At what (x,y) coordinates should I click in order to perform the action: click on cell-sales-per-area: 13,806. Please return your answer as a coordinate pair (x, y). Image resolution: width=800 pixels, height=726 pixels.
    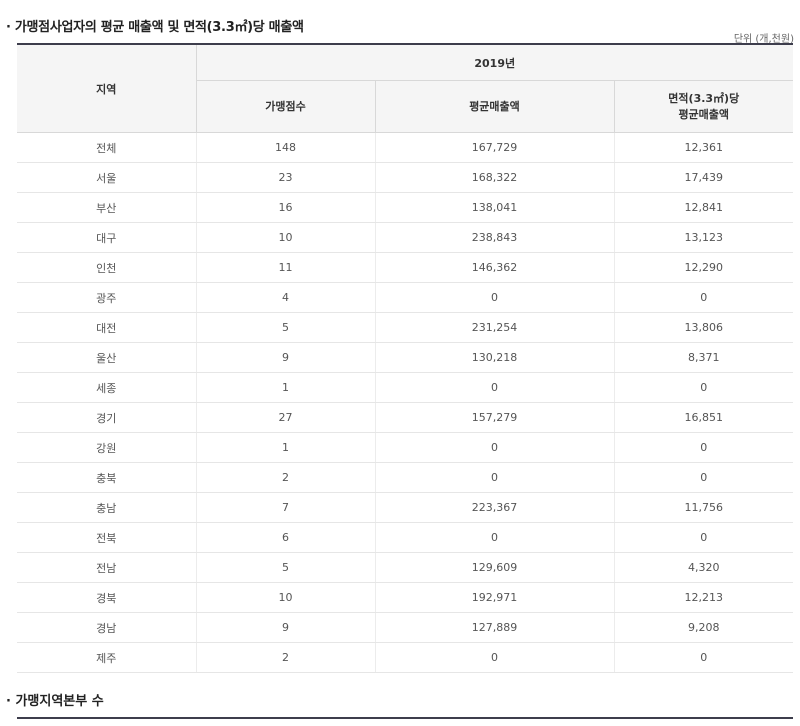
    Looking at the image, I should click on (703, 327).